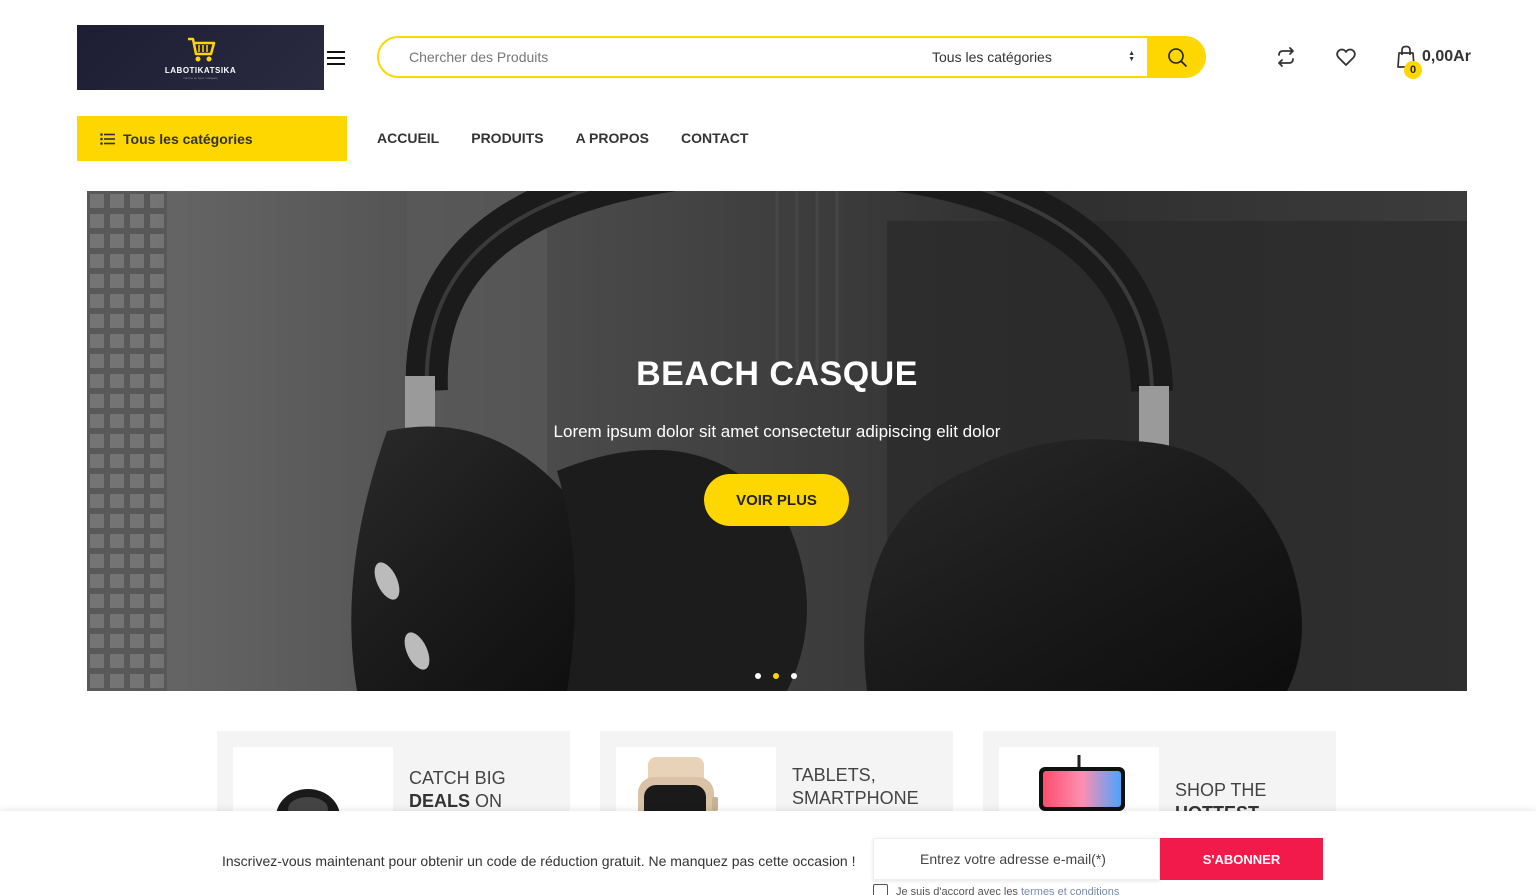  What do you see at coordinates (1346, 57) in the screenshot?
I see `wishlist-heart-icon` at bounding box center [1346, 57].